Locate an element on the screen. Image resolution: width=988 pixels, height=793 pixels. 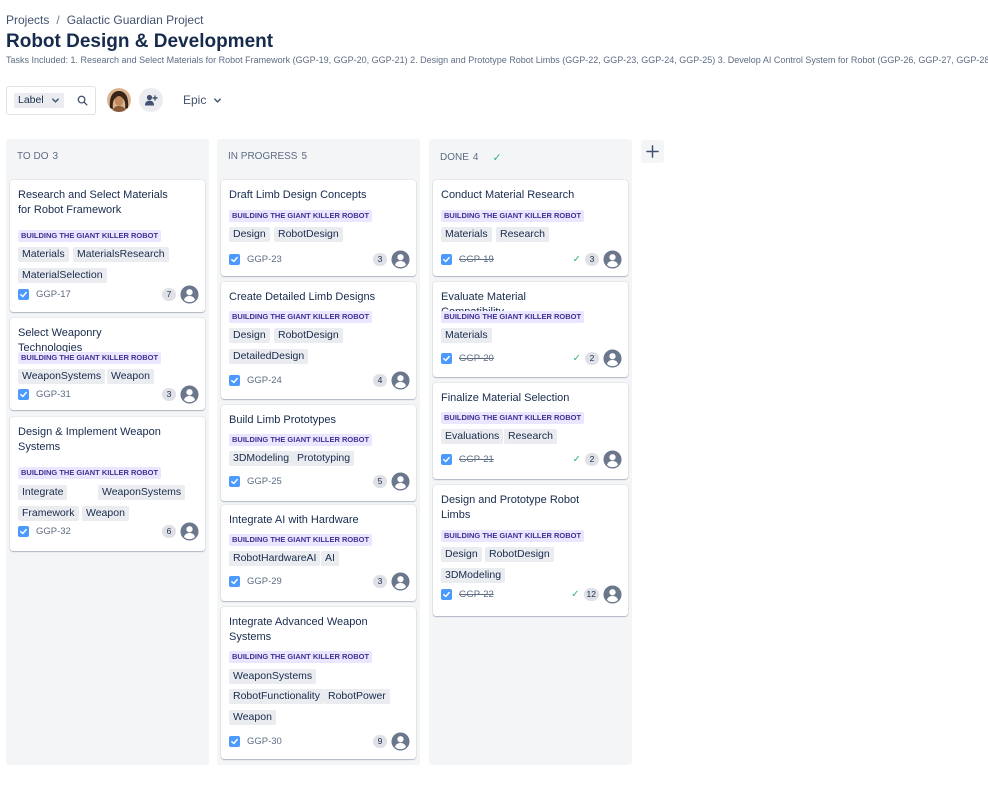
plus-icon is located at coordinates (652, 151).